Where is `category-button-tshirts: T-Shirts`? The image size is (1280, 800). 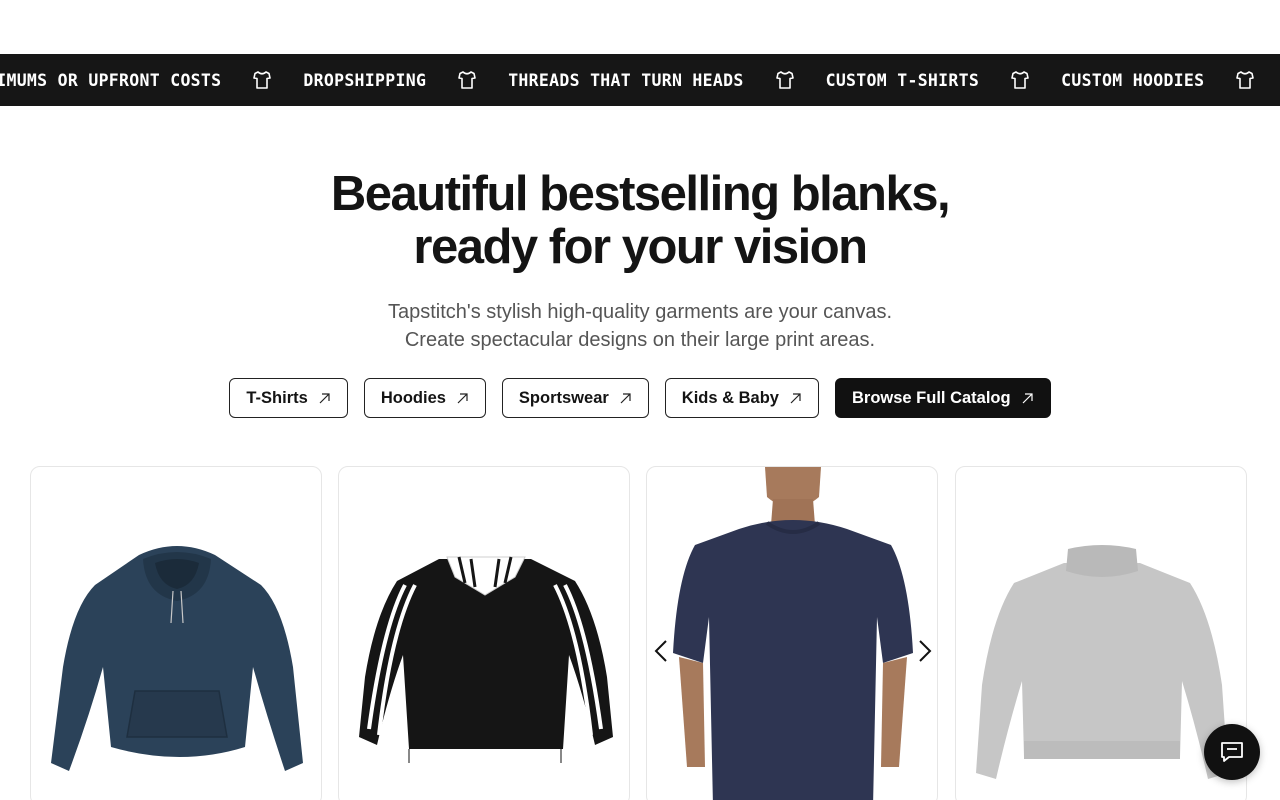 category-button-tshirts: T-Shirts is located at coordinates (288, 398).